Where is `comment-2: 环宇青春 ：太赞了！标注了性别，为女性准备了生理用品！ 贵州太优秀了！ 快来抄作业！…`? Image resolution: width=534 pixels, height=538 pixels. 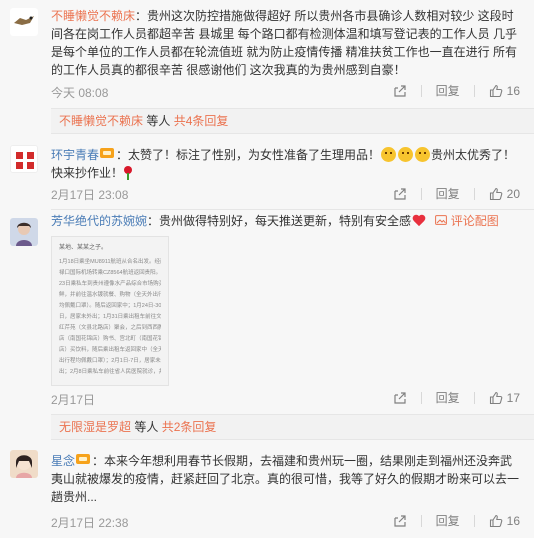
comment-2: 环宇青春 ：太赞了！标注了性别，为女性准备了生理用品！ 贵州太优秀了！ 快来抄作业！… is located at coordinates (267, 173).